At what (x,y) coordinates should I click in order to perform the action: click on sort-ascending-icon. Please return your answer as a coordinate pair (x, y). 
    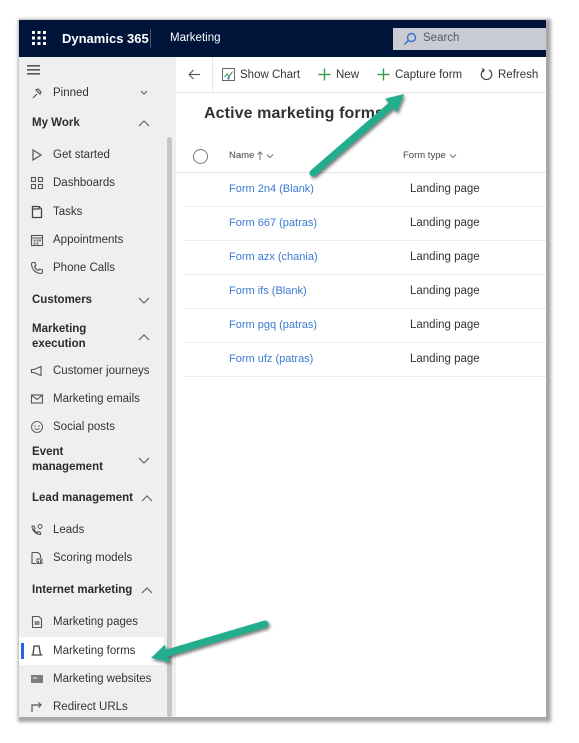
    Looking at the image, I should click on (260, 155).